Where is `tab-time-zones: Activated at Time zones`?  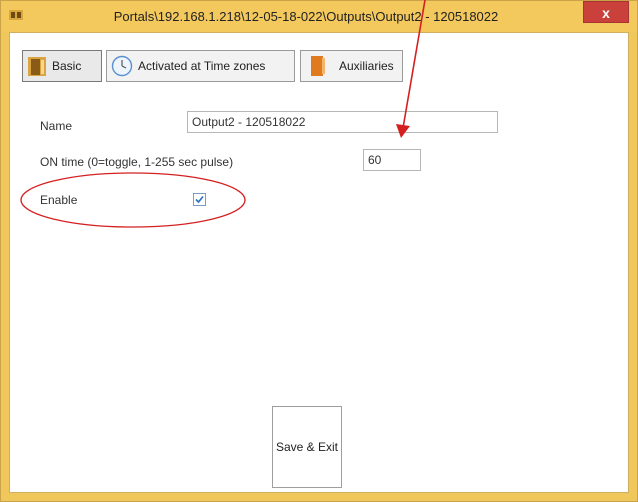 tab-time-zones: Activated at Time zones is located at coordinates (200, 66).